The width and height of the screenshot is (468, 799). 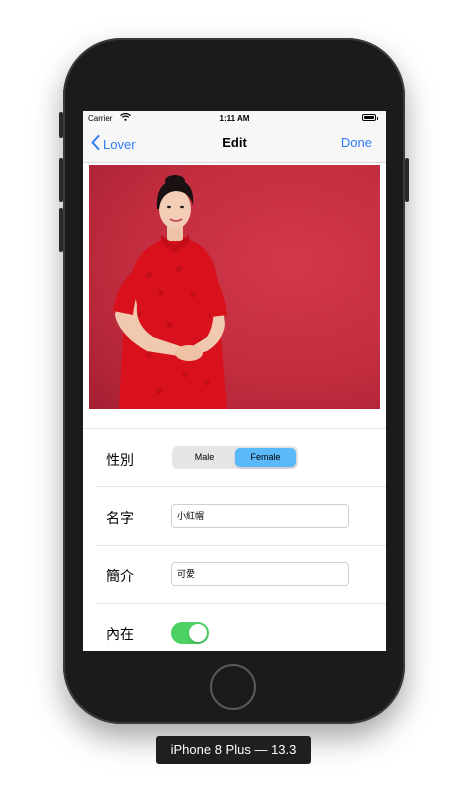 What do you see at coordinates (120, 518) in the screenshot?
I see `name-label: 名字` at bounding box center [120, 518].